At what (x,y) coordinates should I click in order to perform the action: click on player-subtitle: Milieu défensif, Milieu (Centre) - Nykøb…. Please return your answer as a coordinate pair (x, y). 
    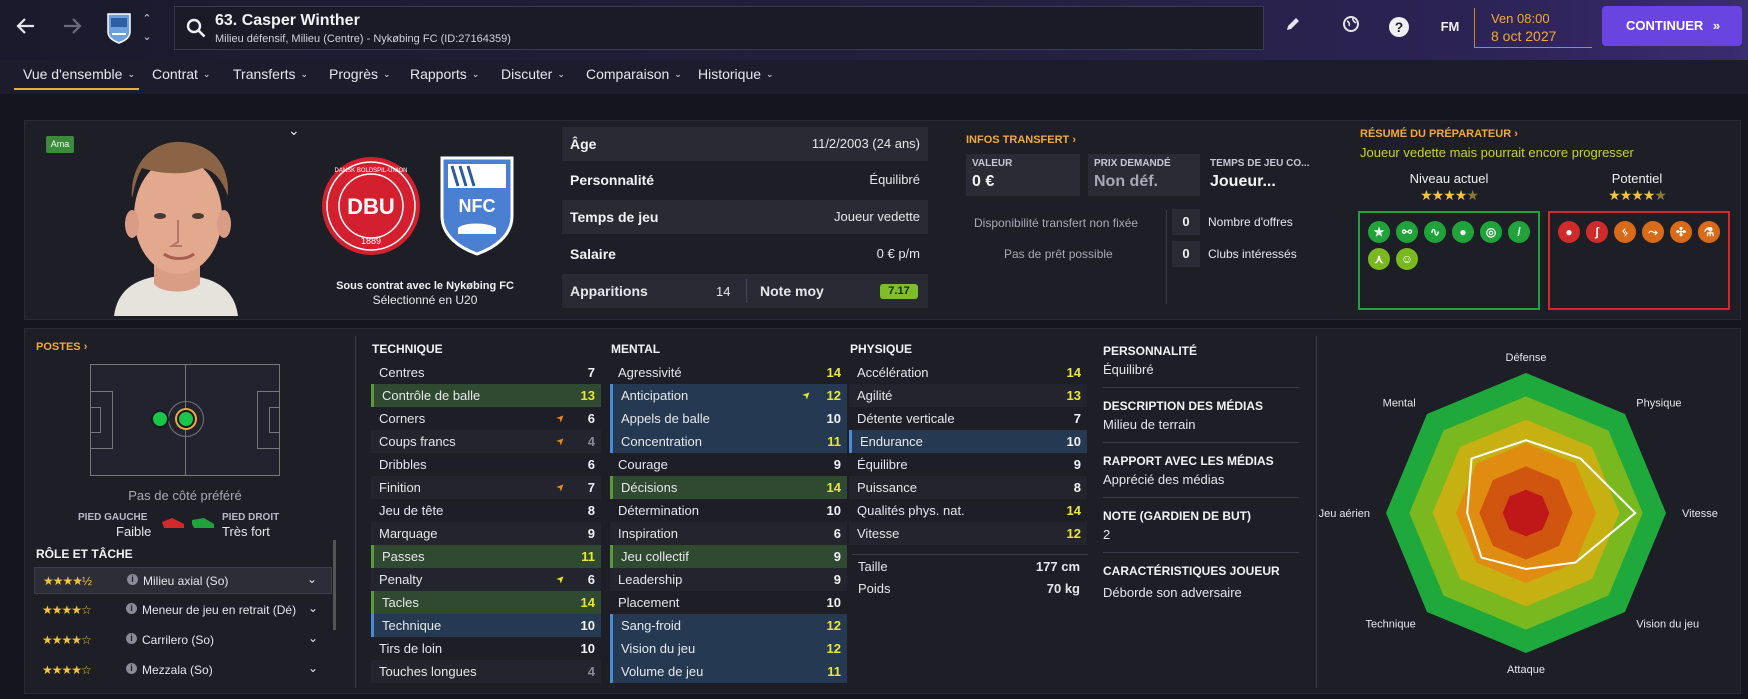
    Looking at the image, I should click on (363, 39).